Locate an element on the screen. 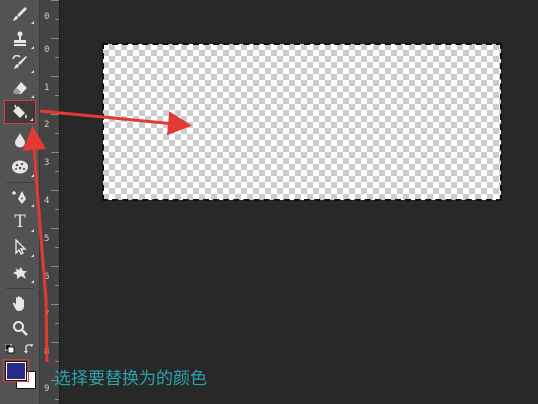 This screenshot has height=404, width=538. brush-tool is located at coordinates (20, 14).